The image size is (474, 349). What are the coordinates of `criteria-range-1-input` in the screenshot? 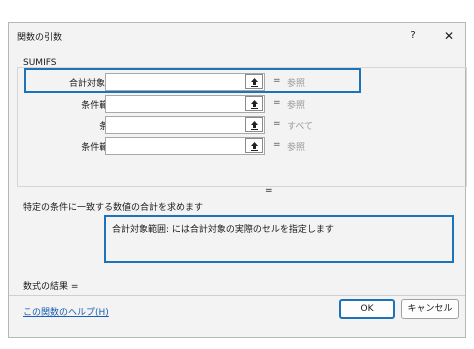 It's located at (185, 104).